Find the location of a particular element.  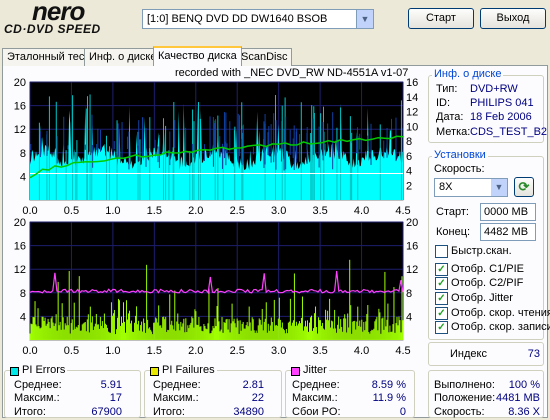

show-write-speed-label: Отобр. скор. записи is located at coordinates (500, 327).